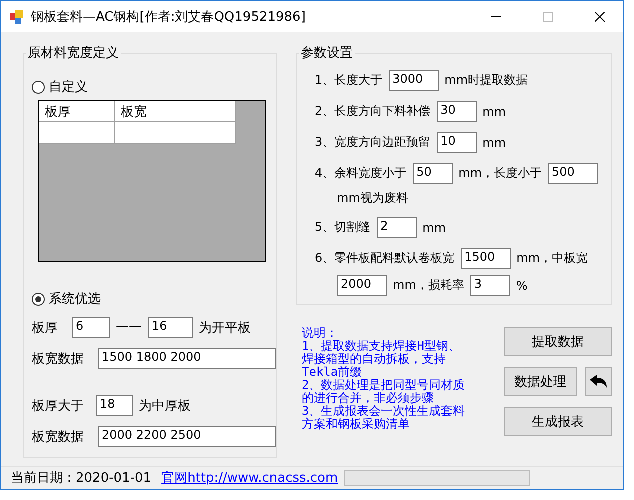 The height and width of the screenshot is (500, 634). What do you see at coordinates (129, 328) in the screenshot?
I see `label: 一一` at bounding box center [129, 328].